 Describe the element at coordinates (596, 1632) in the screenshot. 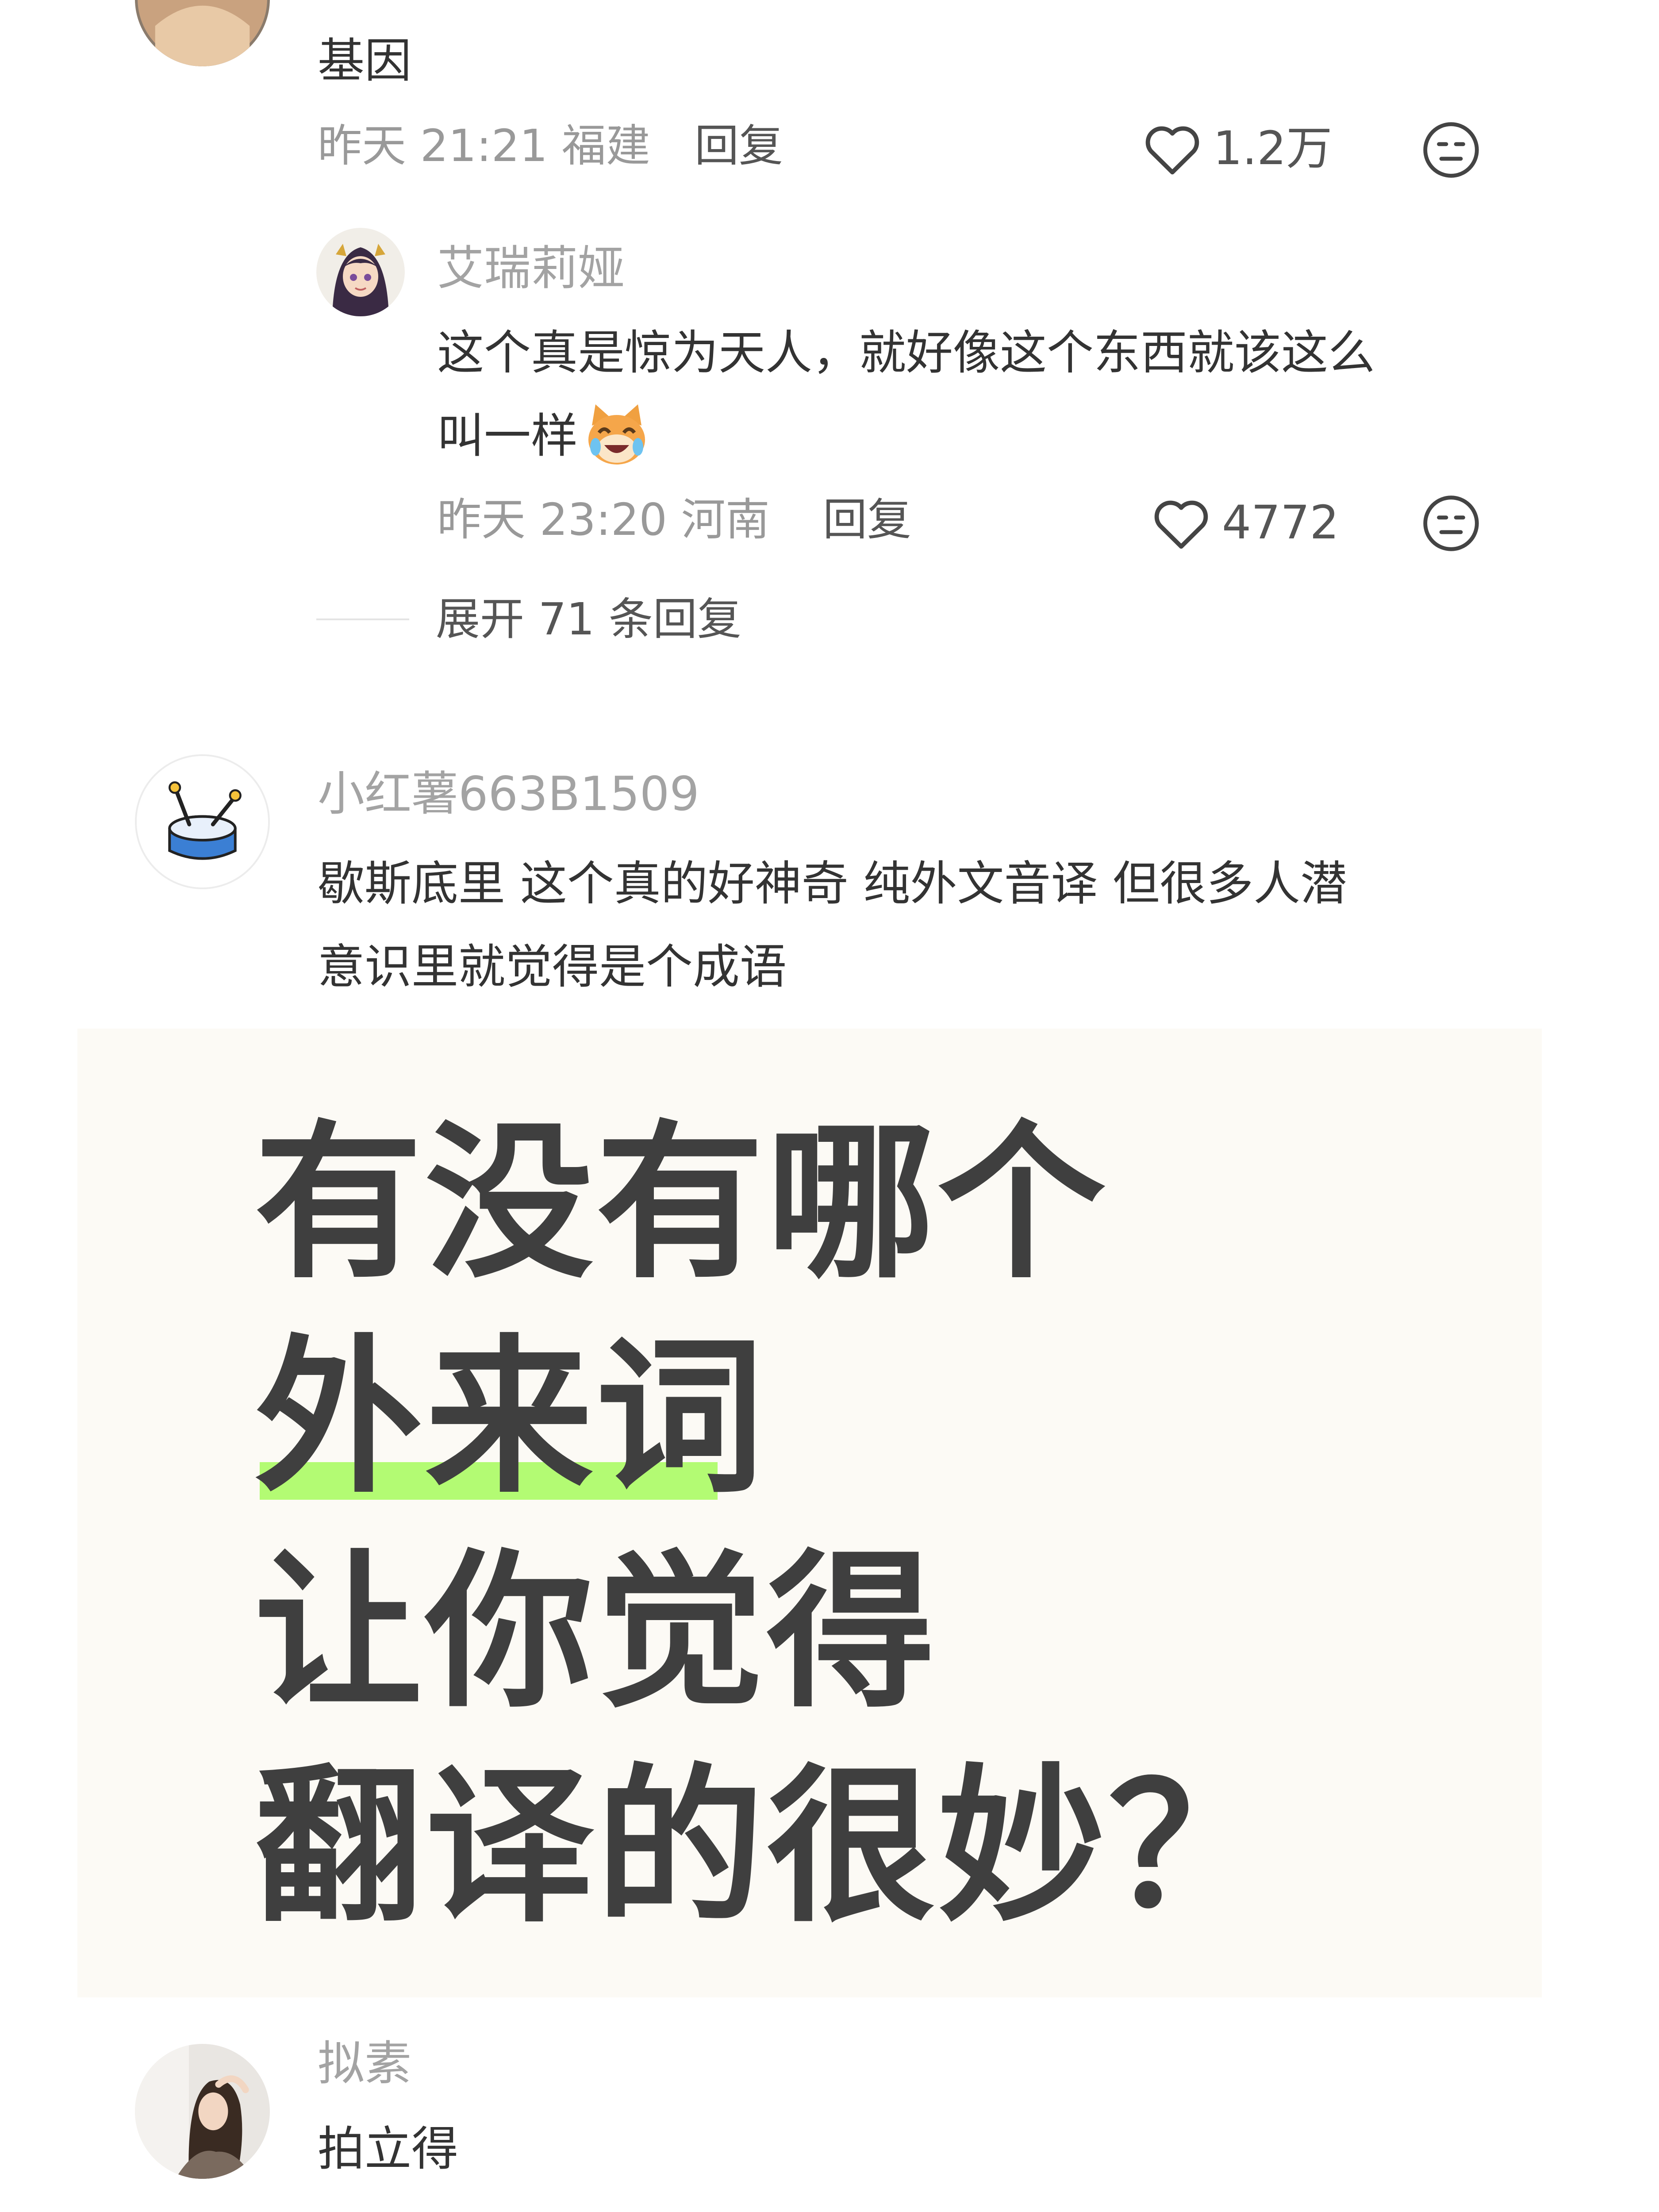

I see `image-text-line-3: 让你觉得` at that location.